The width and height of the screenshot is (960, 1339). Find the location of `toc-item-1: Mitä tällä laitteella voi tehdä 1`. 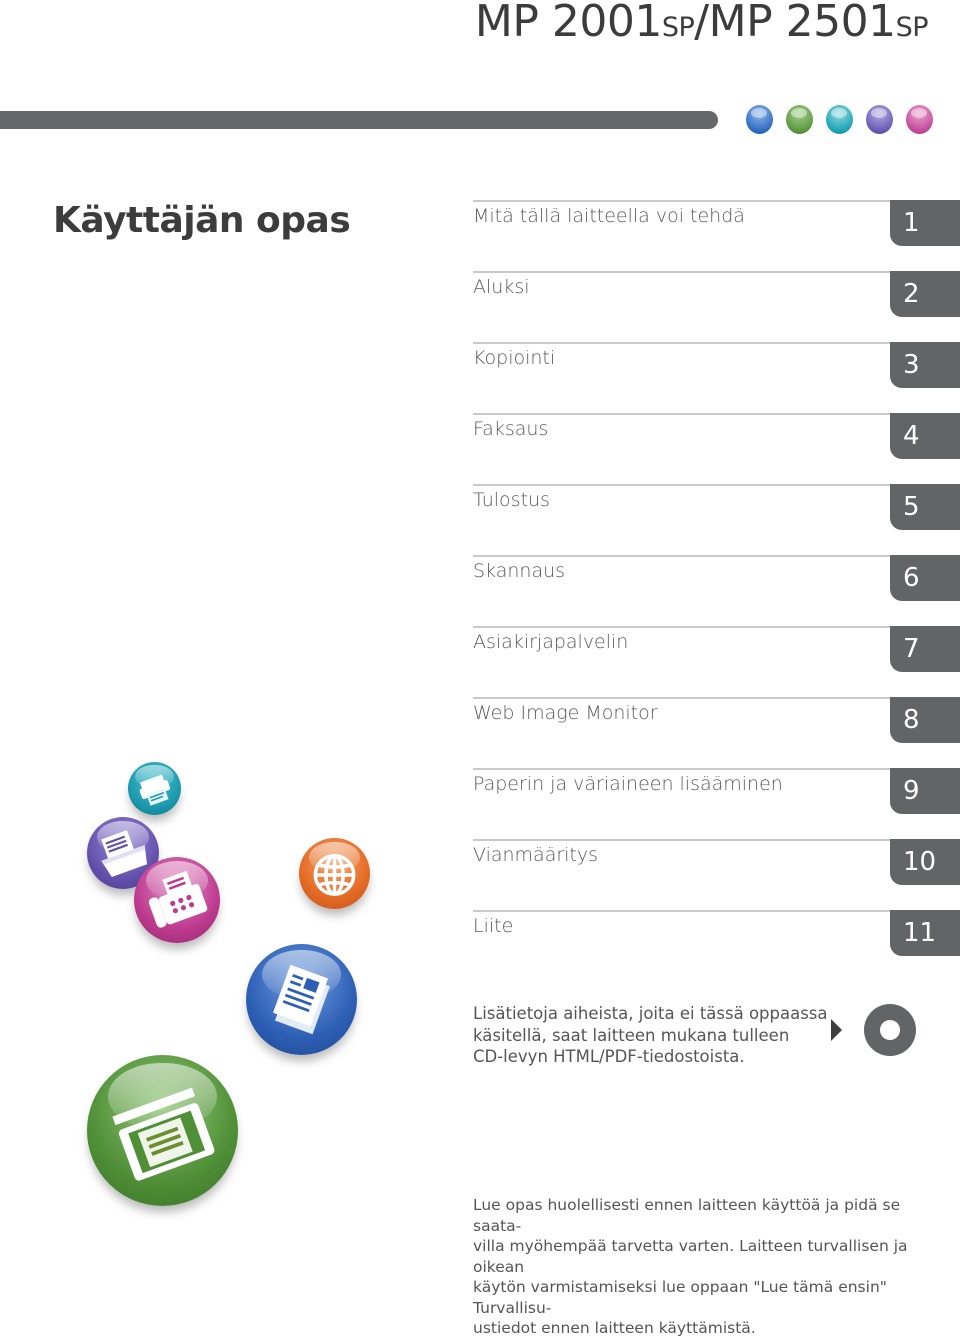

toc-item-1: Mitä tällä laitteella voi tehdä 1 is located at coordinates (716, 235).